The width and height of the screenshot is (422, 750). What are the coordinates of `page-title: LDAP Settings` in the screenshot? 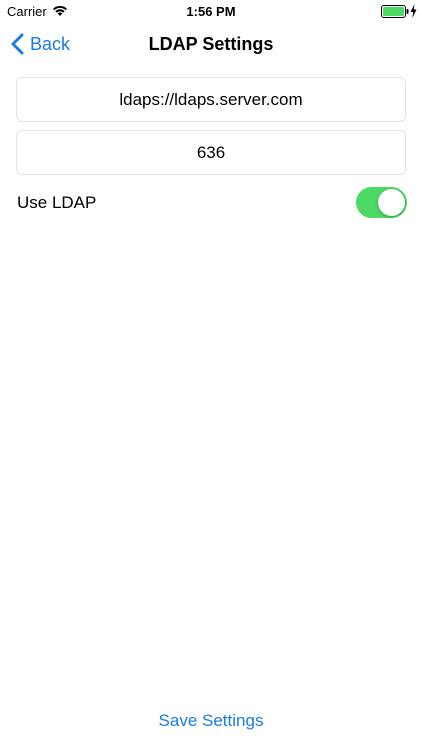 It's located at (211, 44).